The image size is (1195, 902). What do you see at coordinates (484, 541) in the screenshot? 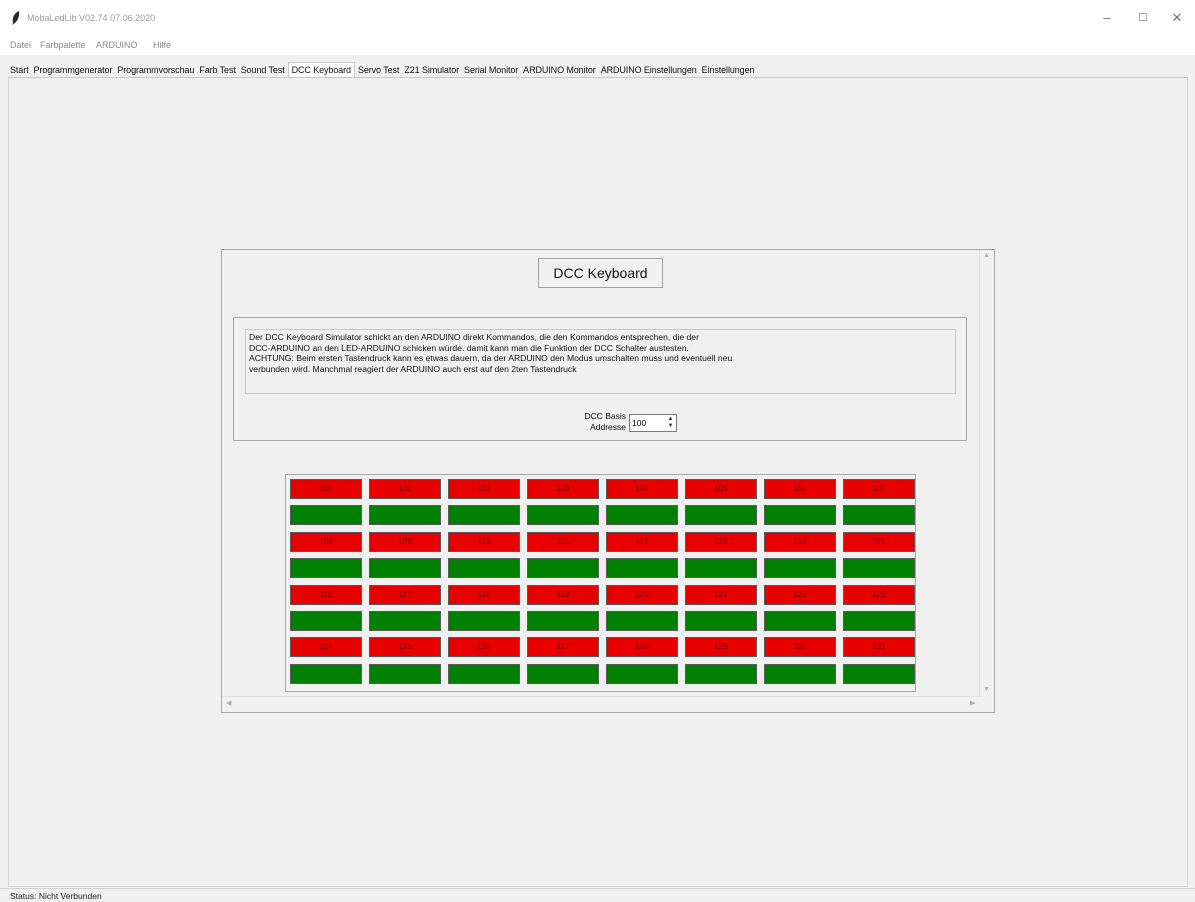
I see `dcc-key-red: 110` at bounding box center [484, 541].